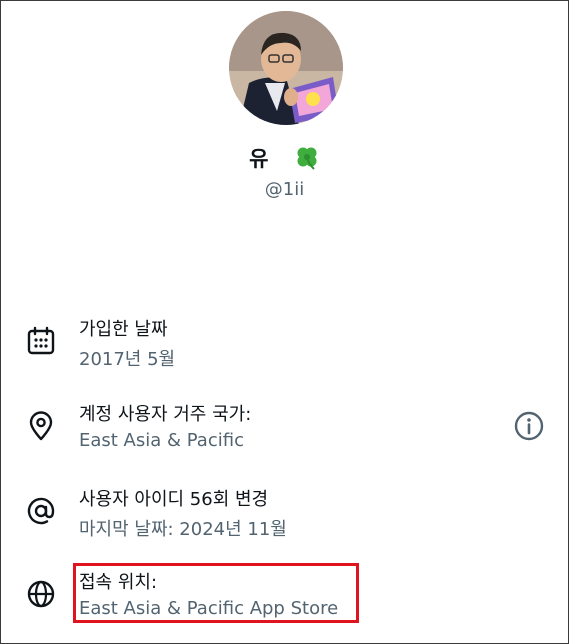  Describe the element at coordinates (259, 159) in the screenshot. I see `display-name: 유` at that location.